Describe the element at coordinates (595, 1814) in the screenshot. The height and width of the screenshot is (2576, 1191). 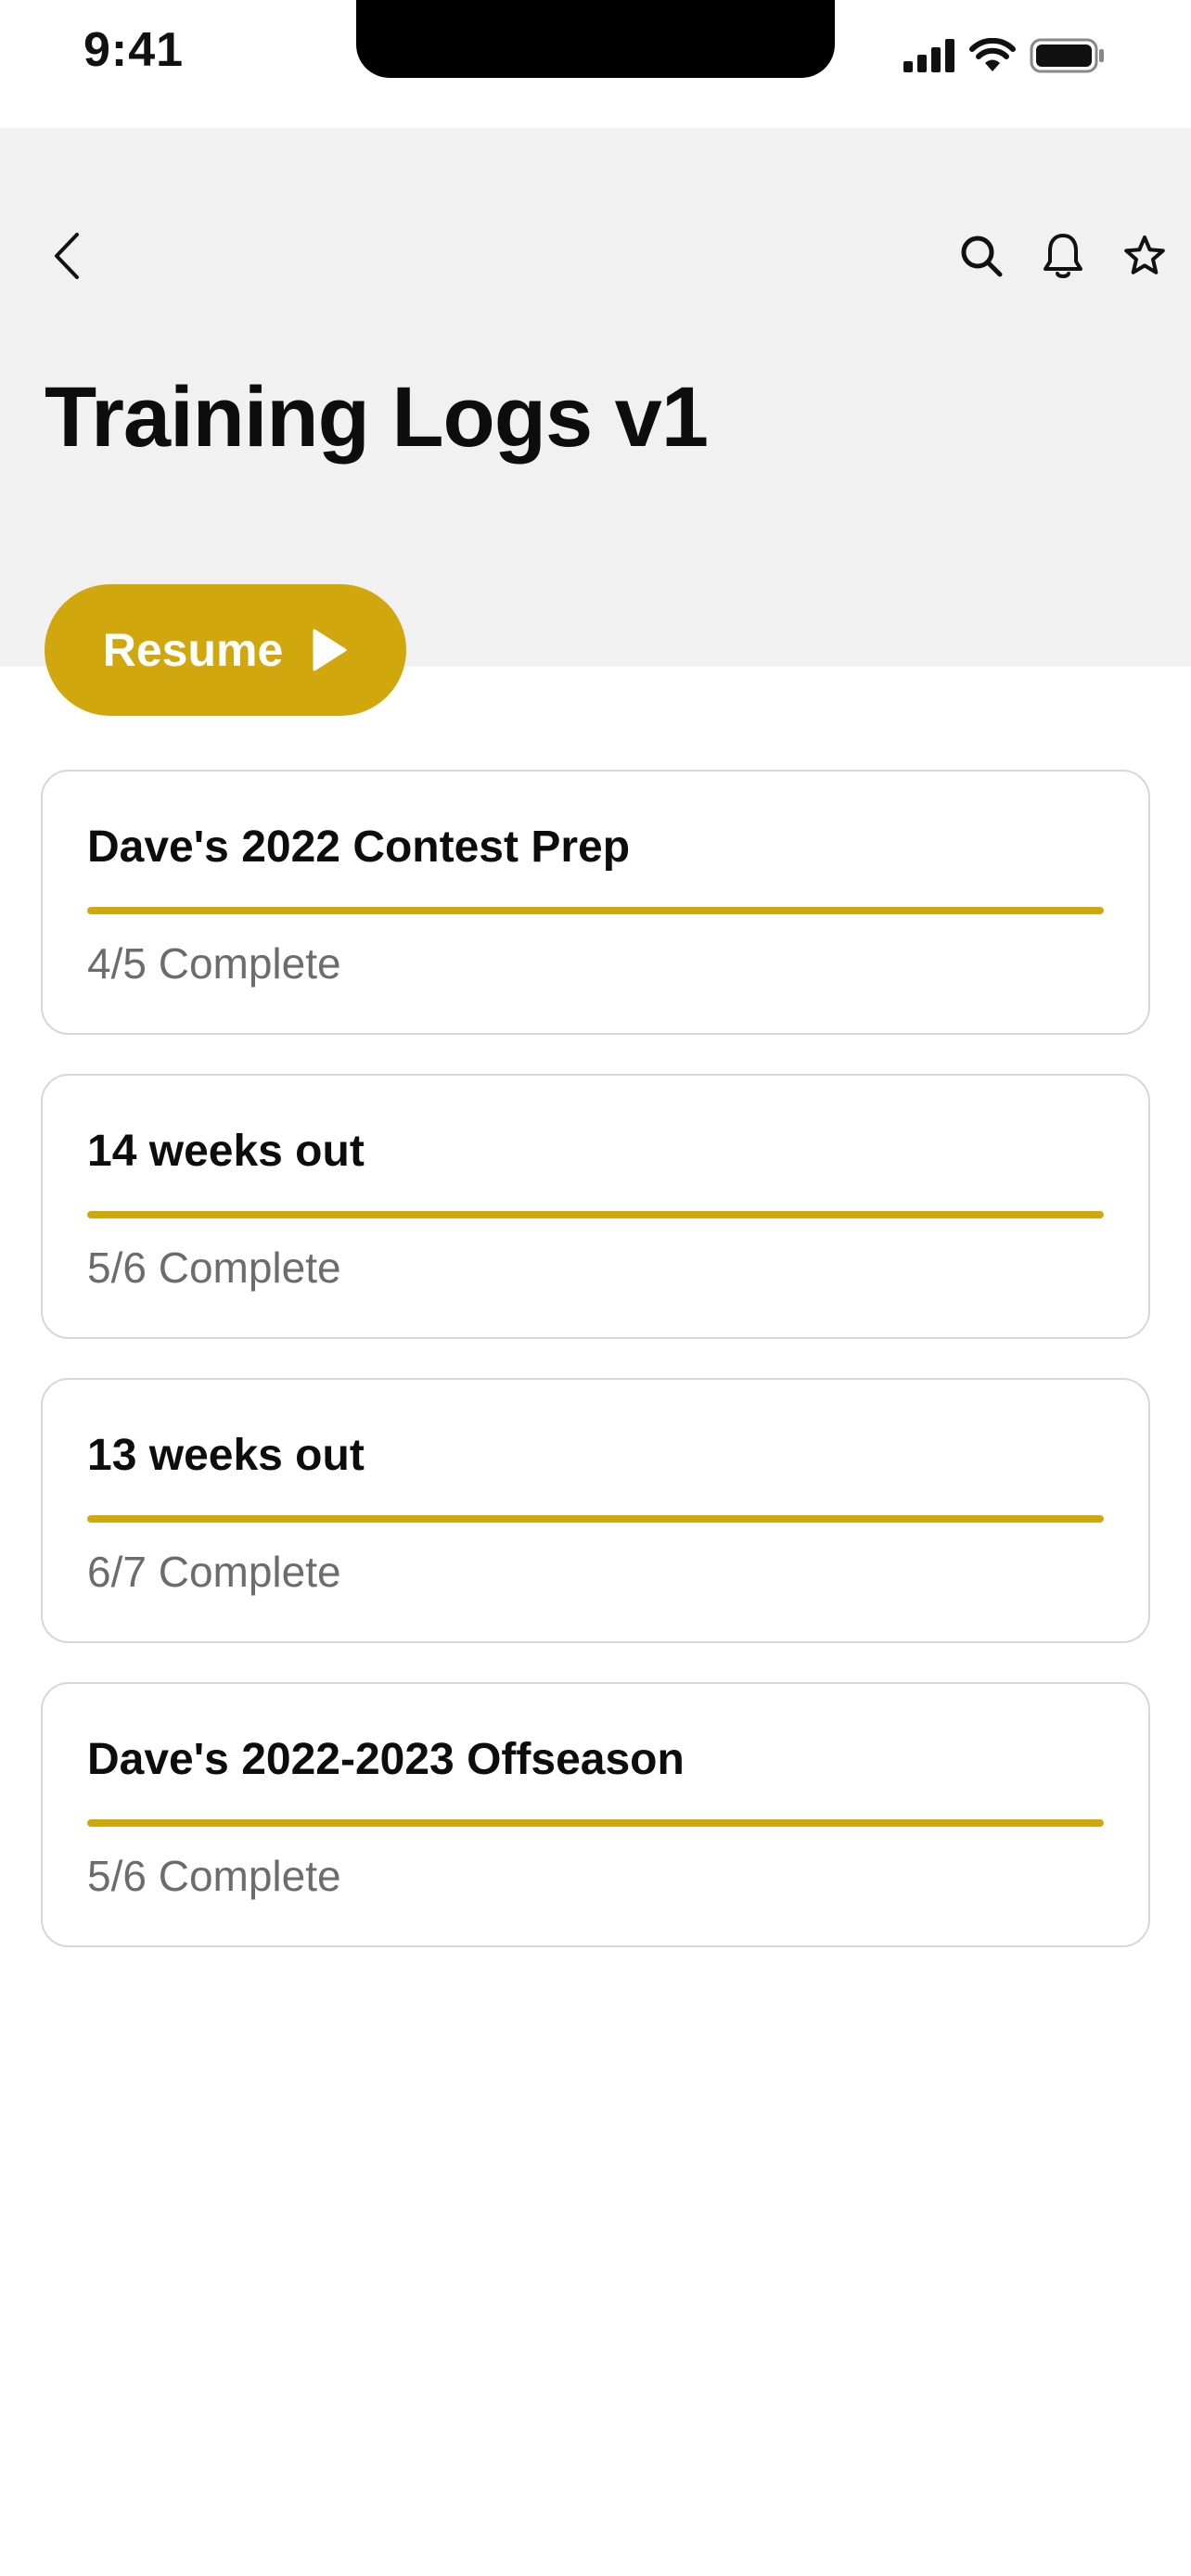
I see `log-card: Dave's 2022-2023 Offseason 5/6 Complete` at that location.